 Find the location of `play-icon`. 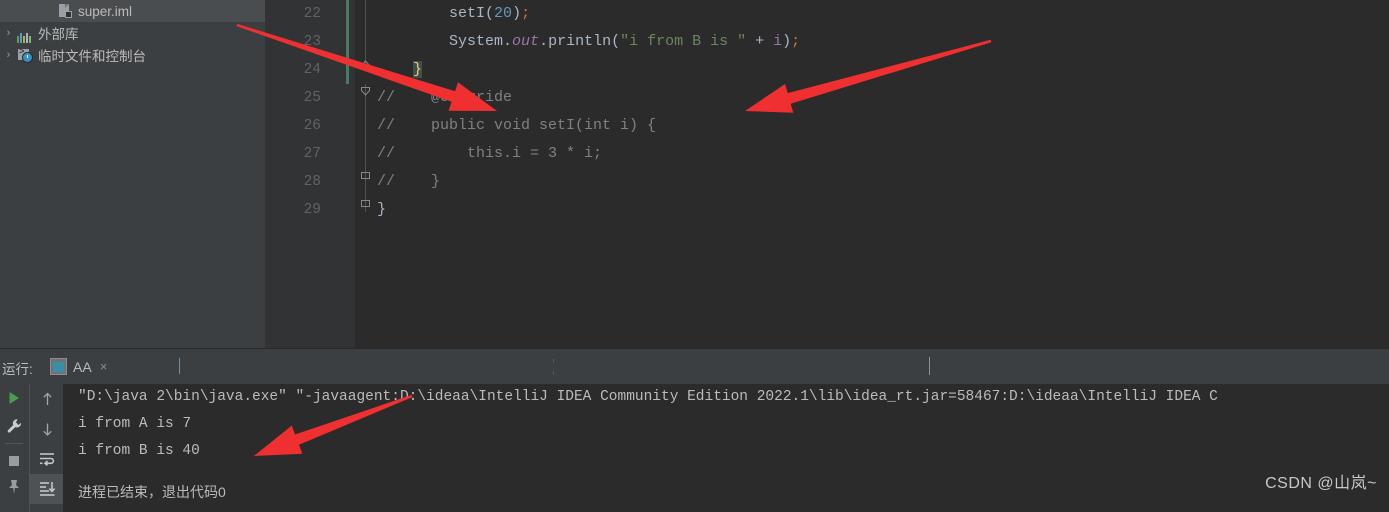

play-icon is located at coordinates (14, 398).